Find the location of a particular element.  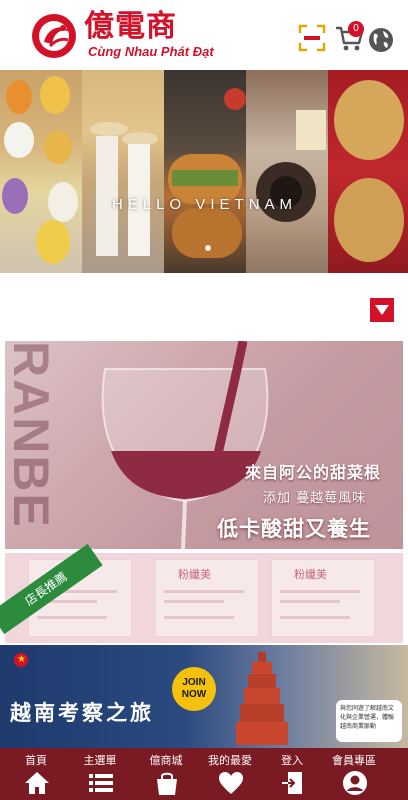

carousel-indicator is located at coordinates (208, 248).